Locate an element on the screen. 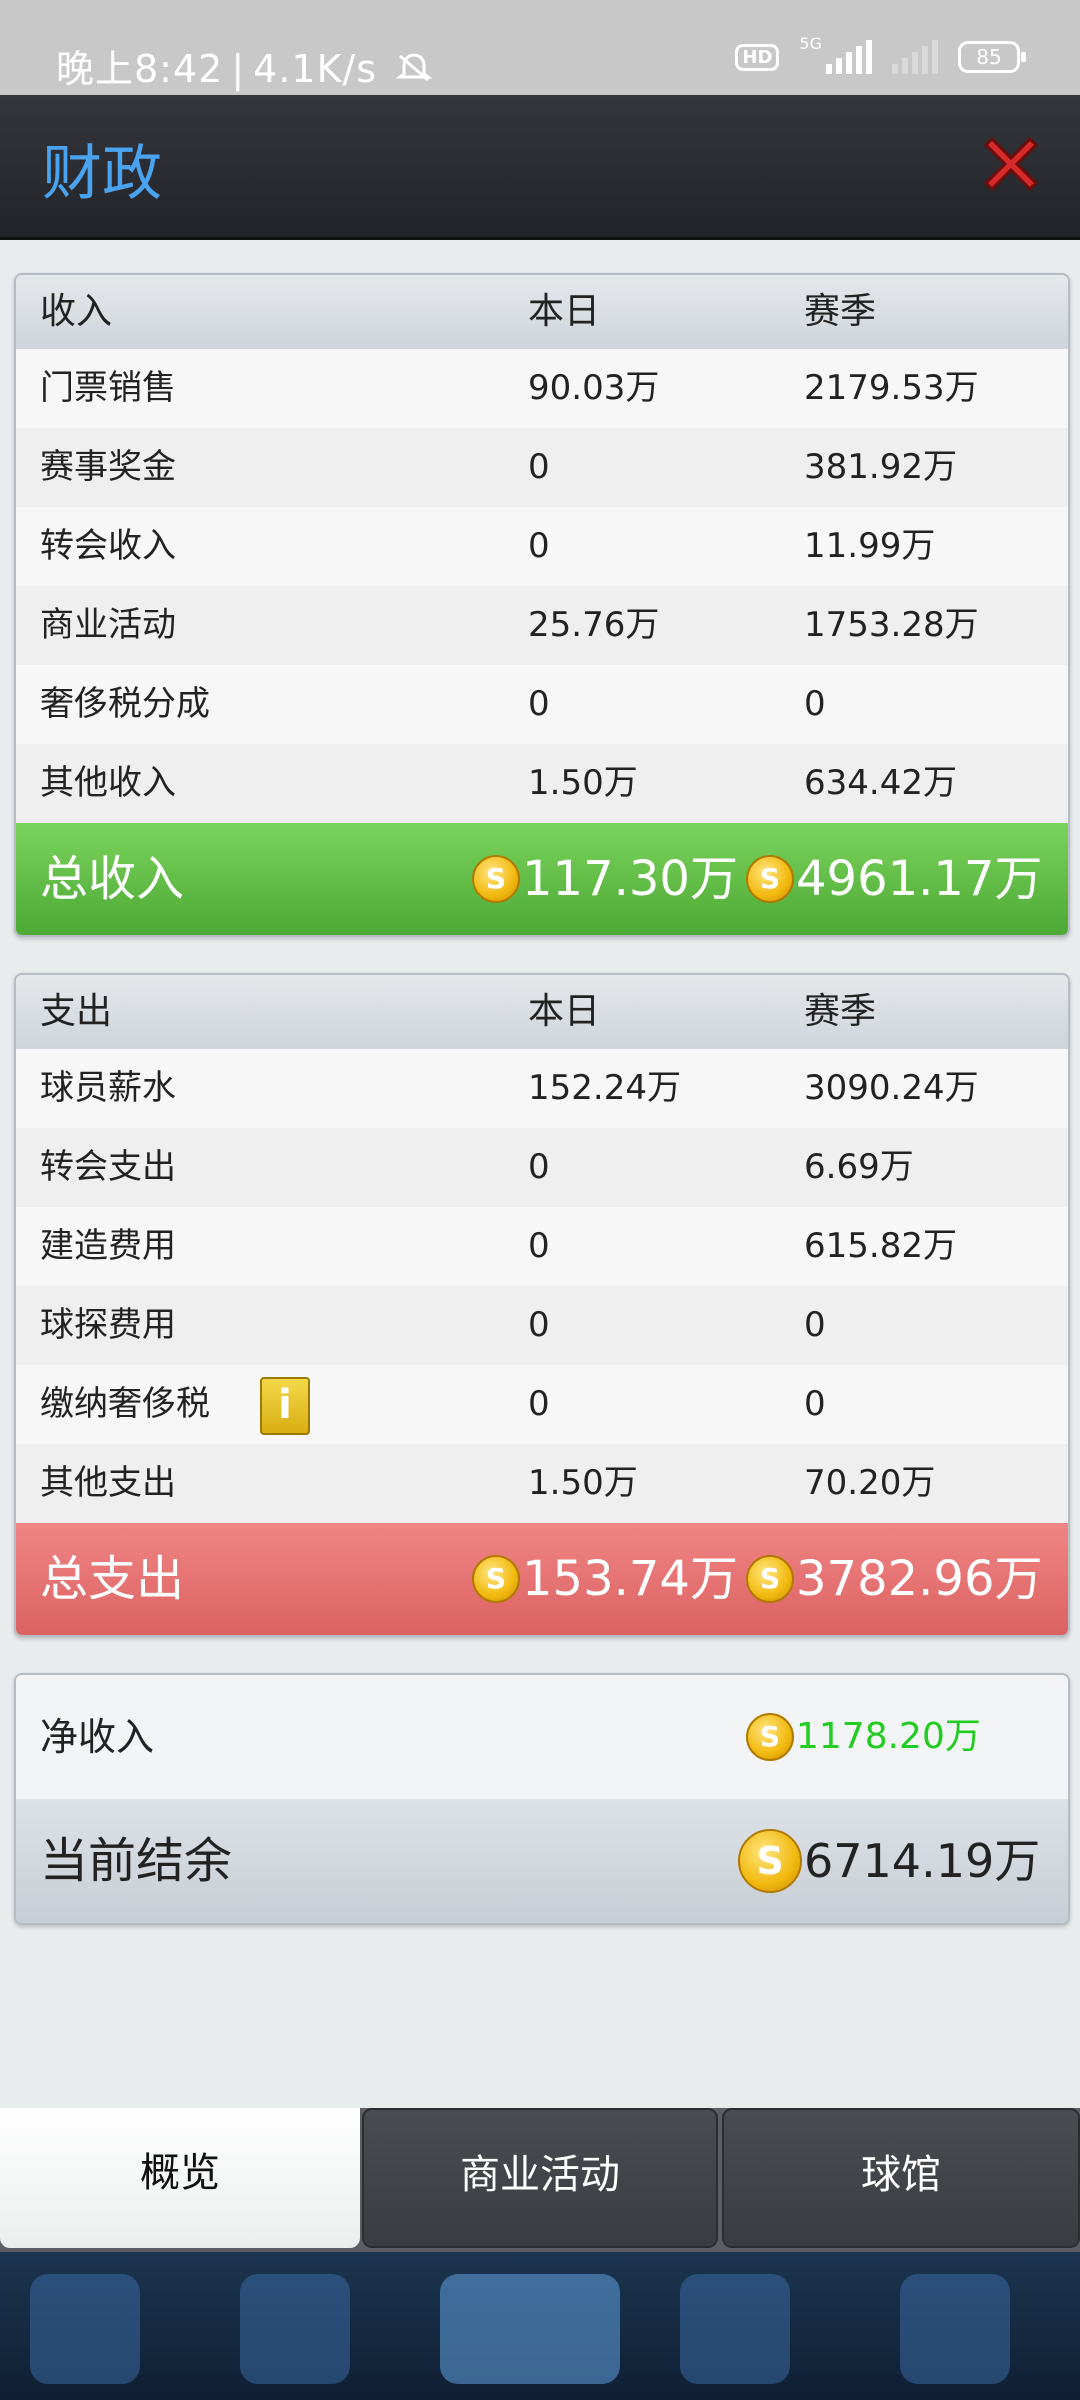  expense-item-season: 3090.24万 is located at coordinates (891, 1088).